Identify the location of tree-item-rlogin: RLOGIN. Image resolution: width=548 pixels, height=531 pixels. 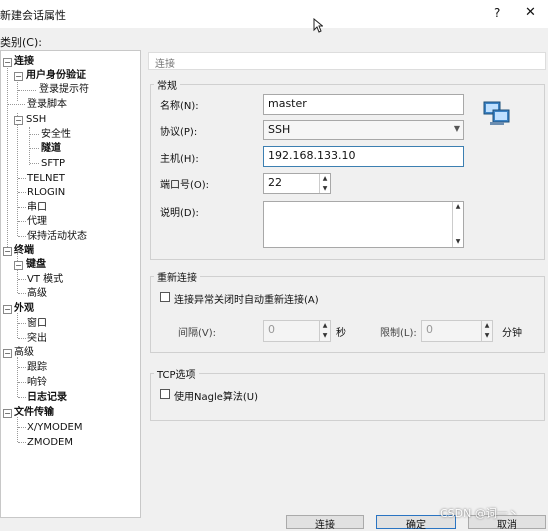
(46, 192).